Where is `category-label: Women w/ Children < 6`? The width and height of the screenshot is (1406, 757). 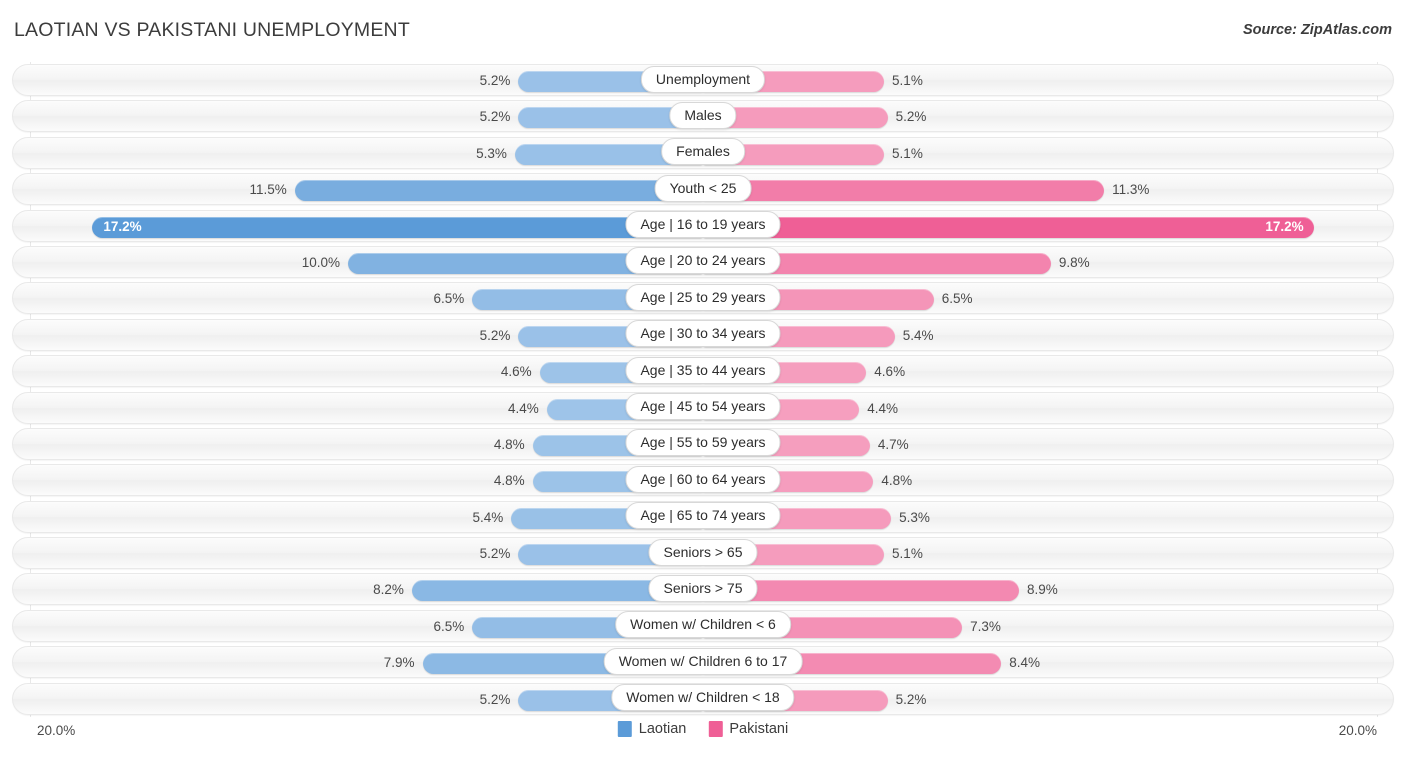
category-label: Women w/ Children < 6 is located at coordinates (703, 625).